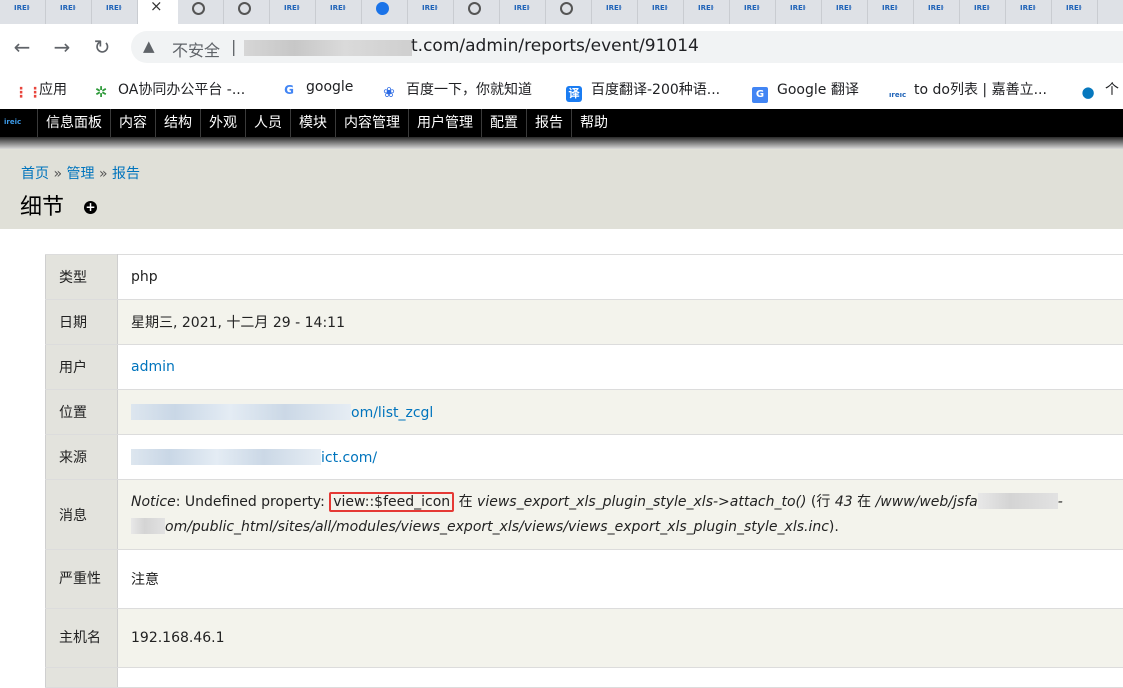  I want to click on address-bar: ▲ 不安全 | t.com/admin/reports/event/91014, so click(627, 47).